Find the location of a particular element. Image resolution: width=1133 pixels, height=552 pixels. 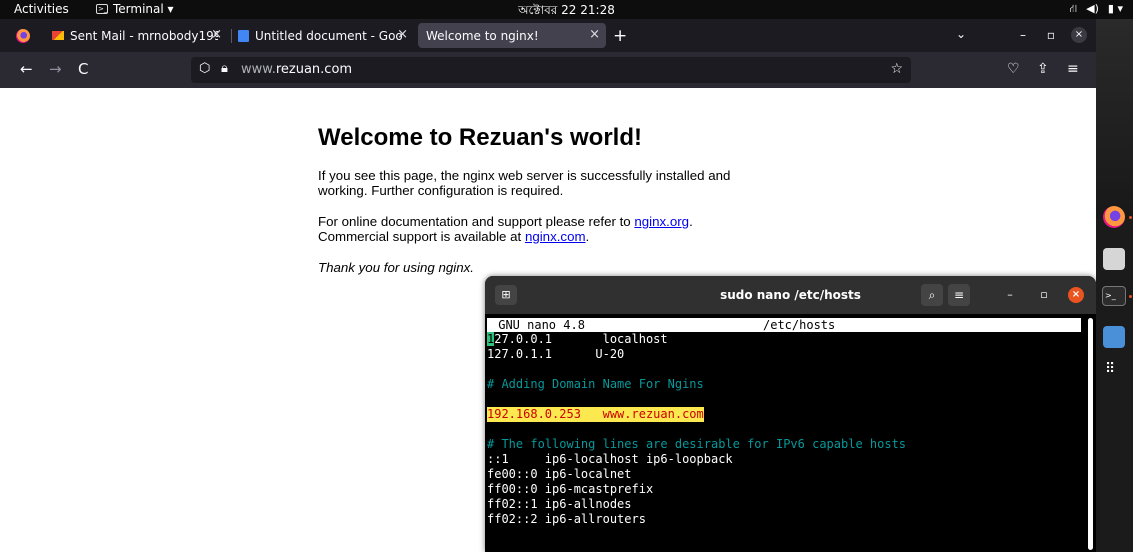

hosts-line: ::1 ip6-localhost ip6-loopback is located at coordinates (610, 459).